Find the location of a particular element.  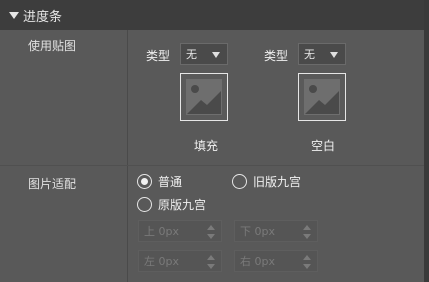

fit-option-original-nine-slice: 原版九宫 is located at coordinates (171, 204).